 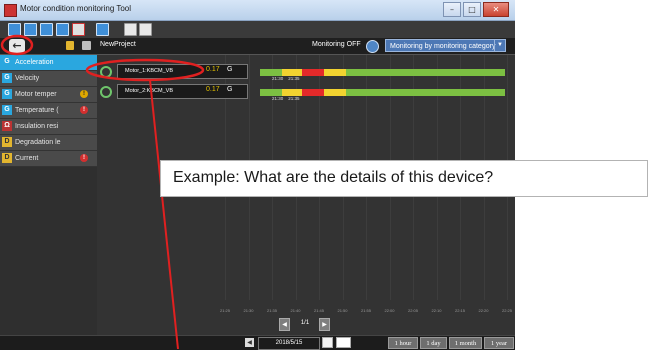 I want to click on sidebar-item-motor-temperature: G Motor temper !, so click(x=48, y=95).